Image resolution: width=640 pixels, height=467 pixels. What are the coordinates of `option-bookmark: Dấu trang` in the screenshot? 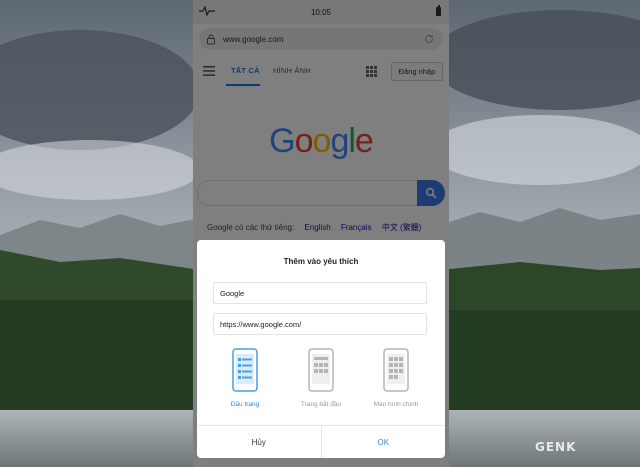 It's located at (245, 378).